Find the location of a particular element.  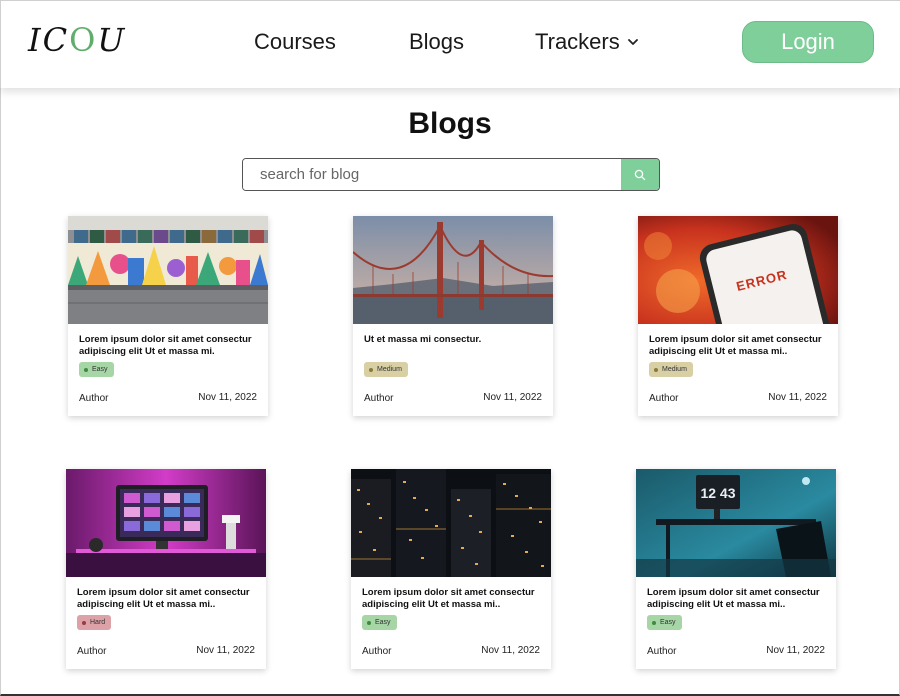

blog-card-image-blue-desk: 12 43 is located at coordinates (736, 523).